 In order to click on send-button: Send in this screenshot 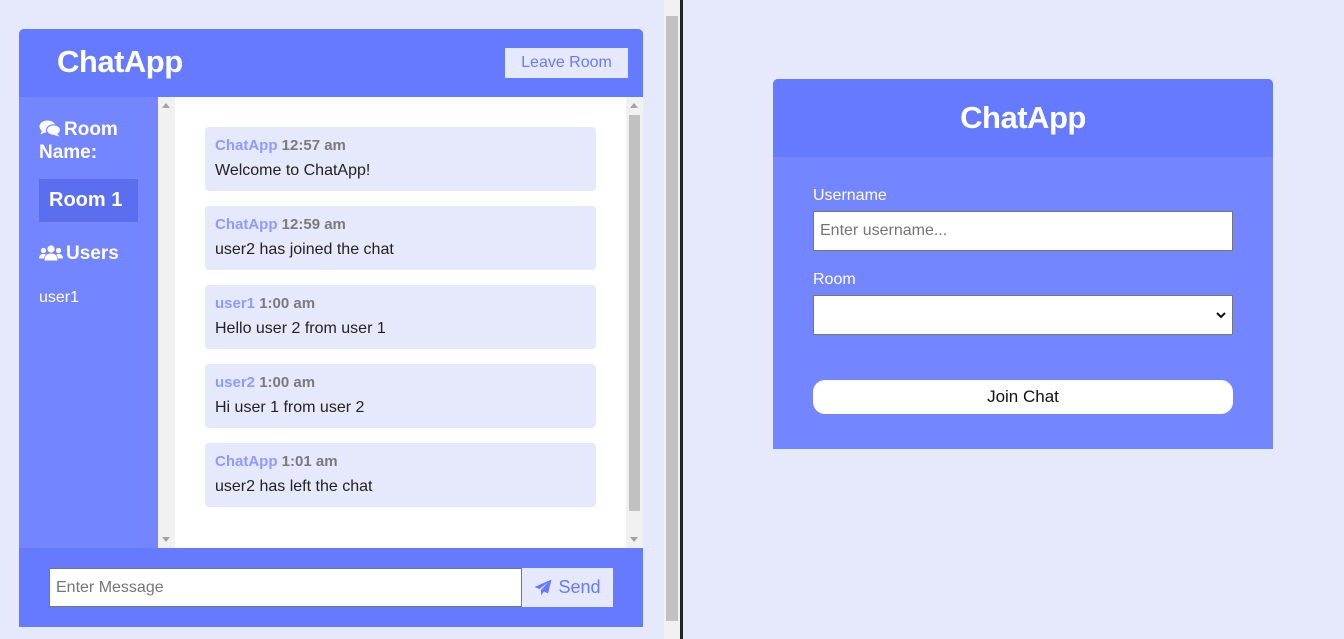, I will do `click(567, 587)`.